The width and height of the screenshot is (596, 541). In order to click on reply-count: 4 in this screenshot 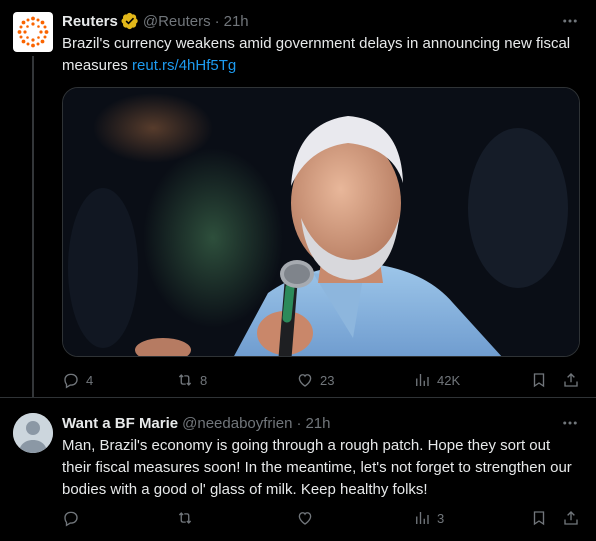, I will do `click(90, 380)`.